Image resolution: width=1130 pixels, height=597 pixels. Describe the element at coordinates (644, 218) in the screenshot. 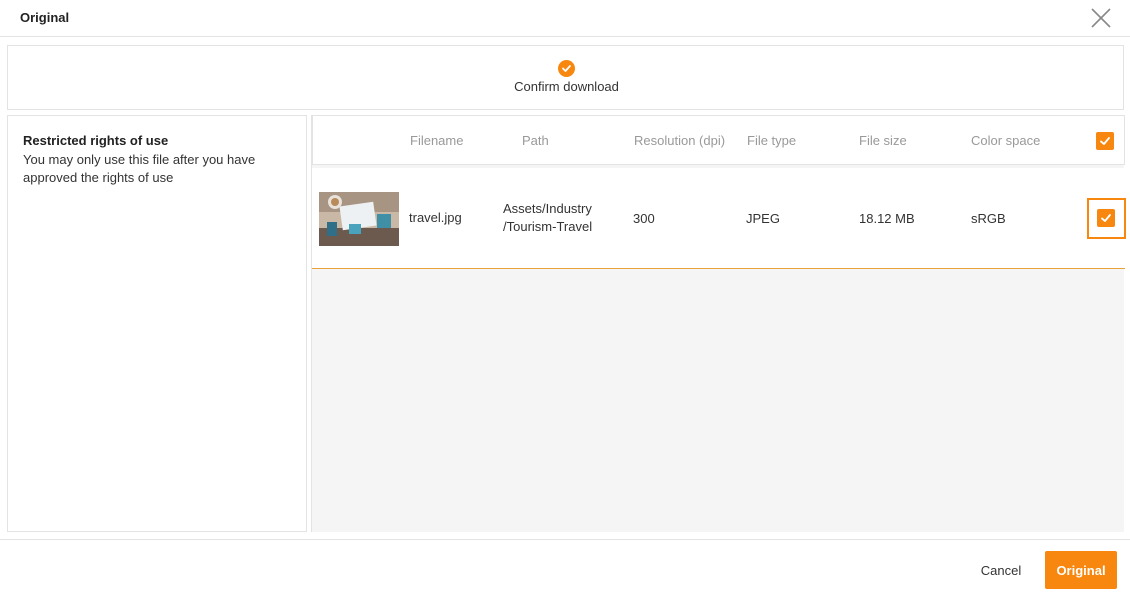

I see `cell-resolution: 300` at that location.